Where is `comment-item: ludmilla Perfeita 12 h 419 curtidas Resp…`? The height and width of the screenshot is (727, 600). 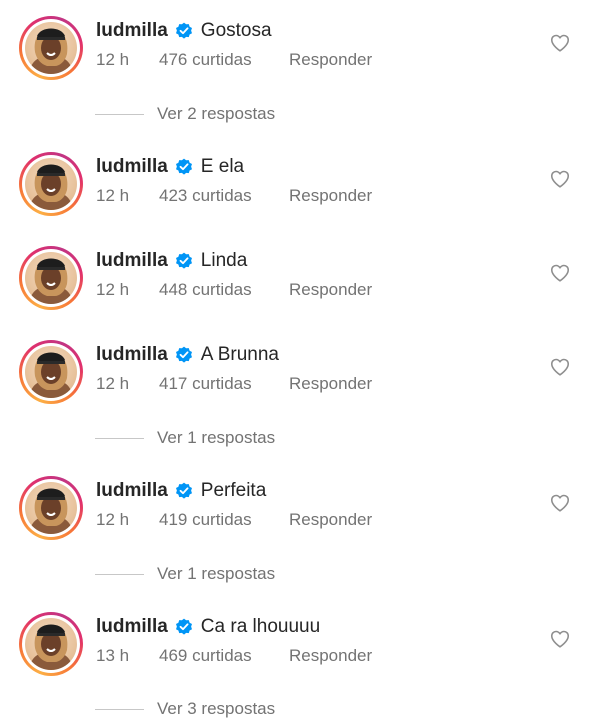 comment-item: ludmilla Perfeita 12 h 419 curtidas Resp… is located at coordinates (300, 516).